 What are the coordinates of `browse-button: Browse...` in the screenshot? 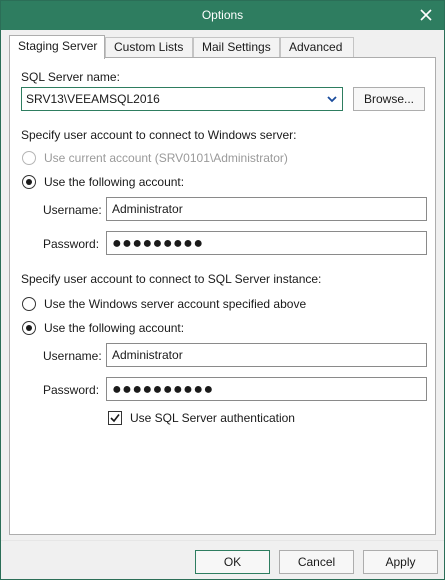 It's located at (389, 99).